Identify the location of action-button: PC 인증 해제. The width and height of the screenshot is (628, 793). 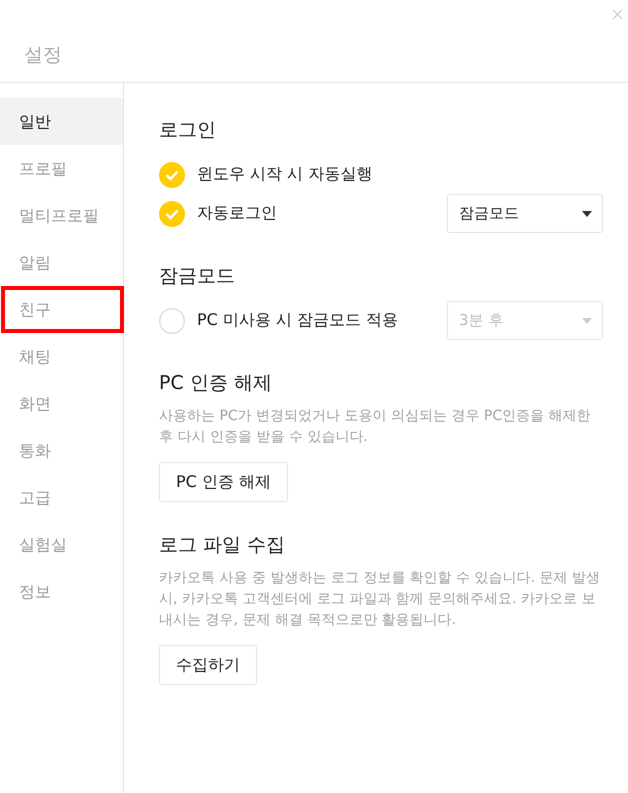
(223, 482).